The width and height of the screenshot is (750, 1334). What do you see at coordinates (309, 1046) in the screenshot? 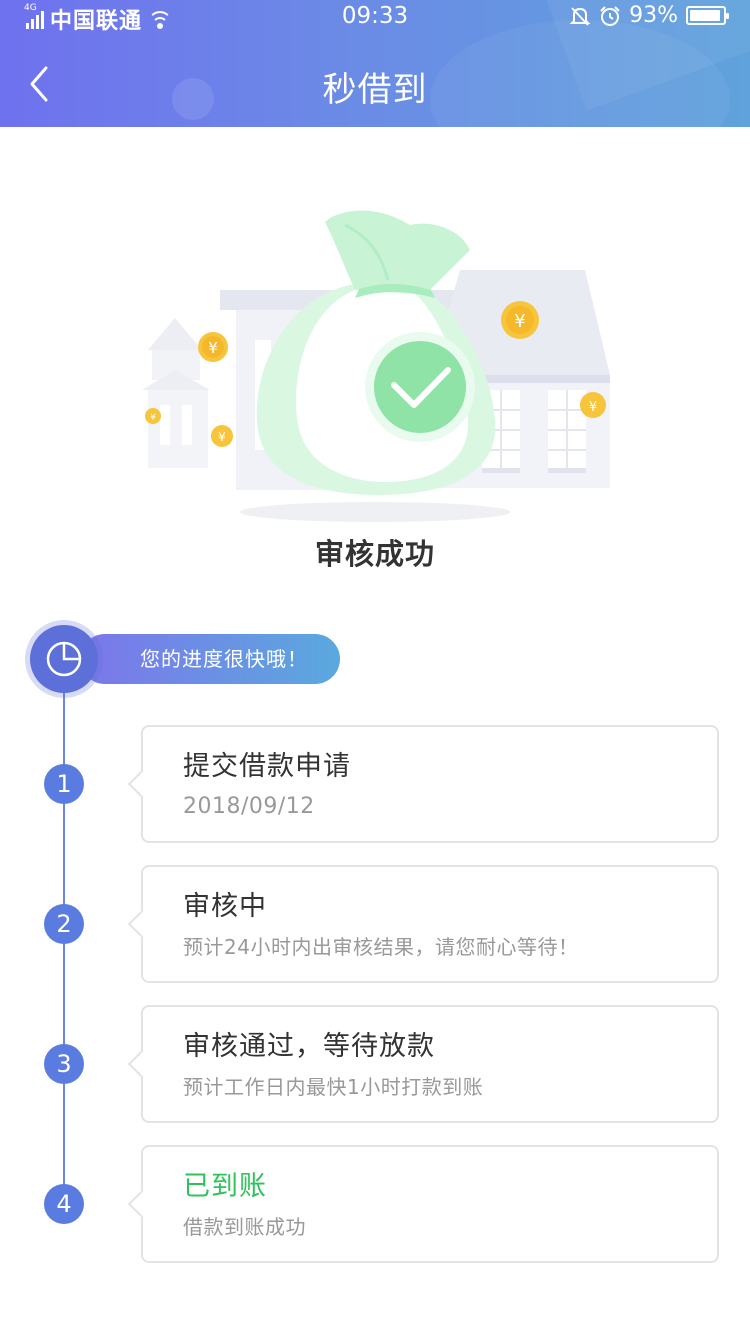
I see `step-title: 审核通过，等待放款` at bounding box center [309, 1046].